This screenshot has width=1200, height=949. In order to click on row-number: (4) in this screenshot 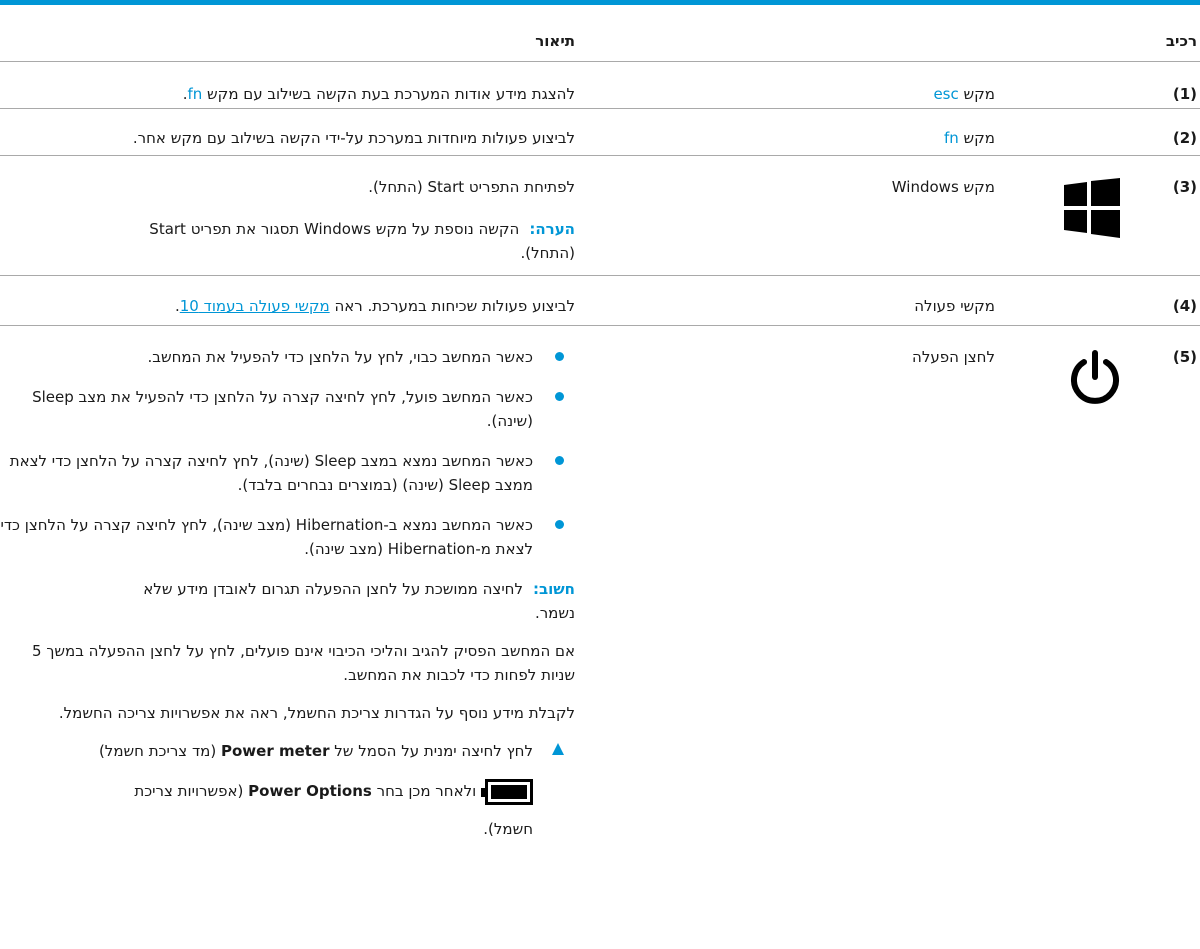, I will do `click(1184, 306)`.